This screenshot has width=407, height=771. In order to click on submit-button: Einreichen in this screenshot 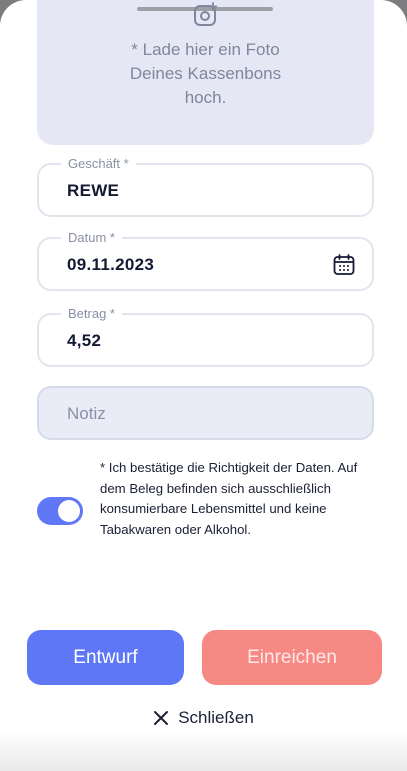, I will do `click(292, 657)`.